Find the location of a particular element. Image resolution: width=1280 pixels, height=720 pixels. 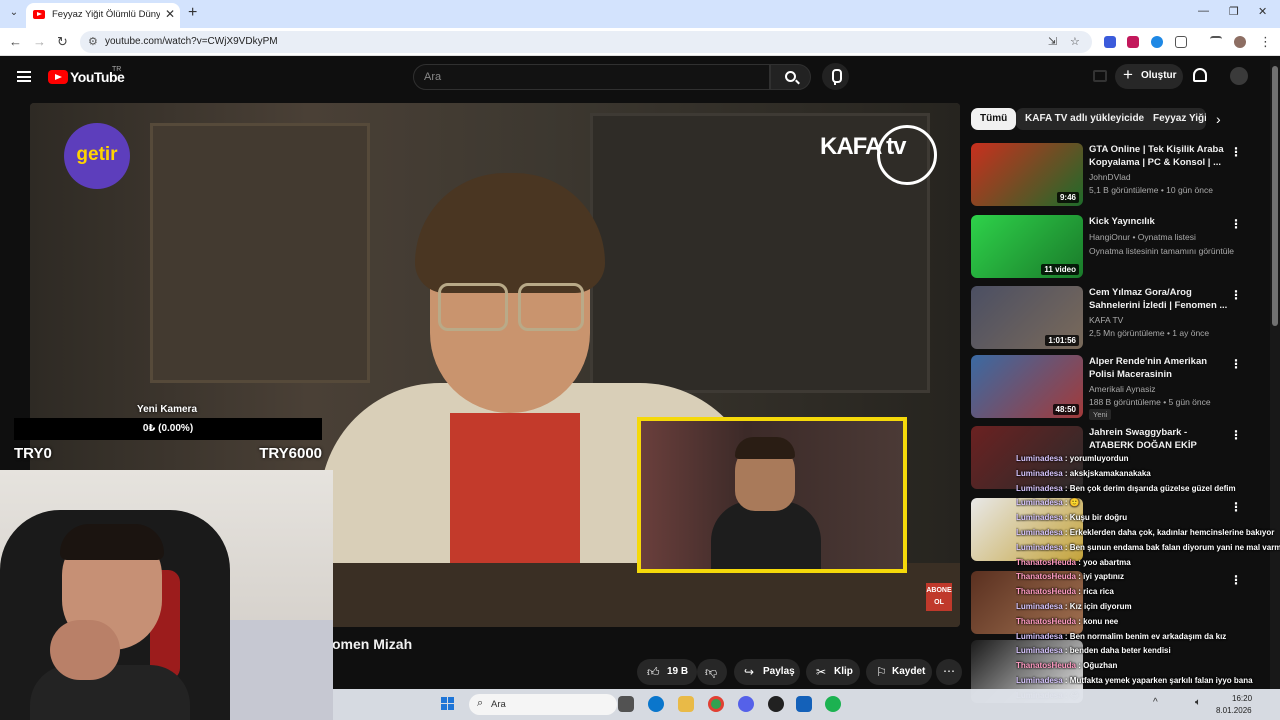

bookmark-star-icon: ☆ is located at coordinates (1075, 41).